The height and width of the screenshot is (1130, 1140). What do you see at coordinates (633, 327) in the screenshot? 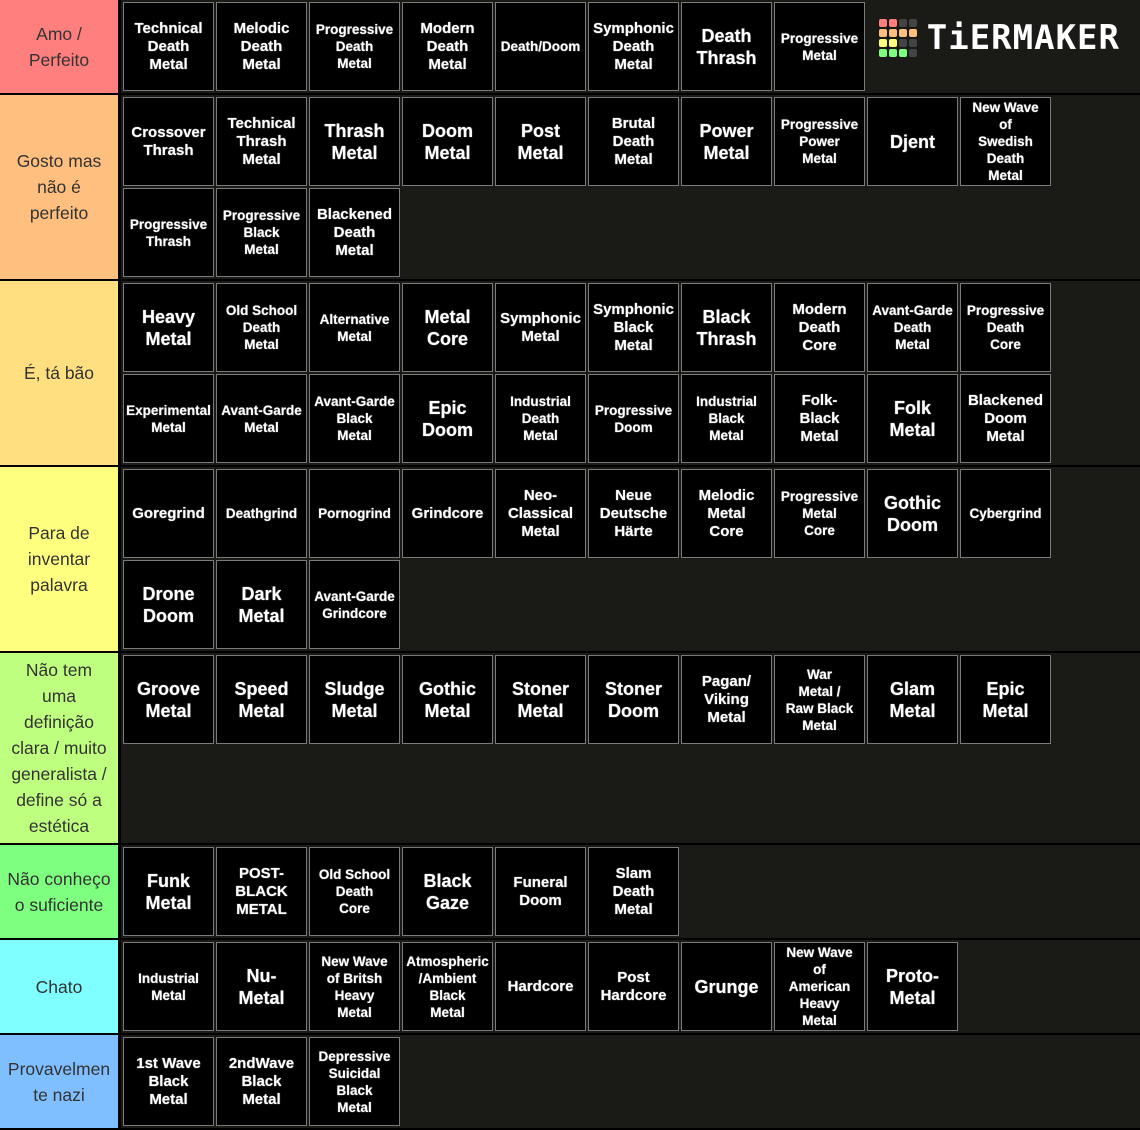
I see `tier-item-card: Symphonic Black Metal` at bounding box center [633, 327].